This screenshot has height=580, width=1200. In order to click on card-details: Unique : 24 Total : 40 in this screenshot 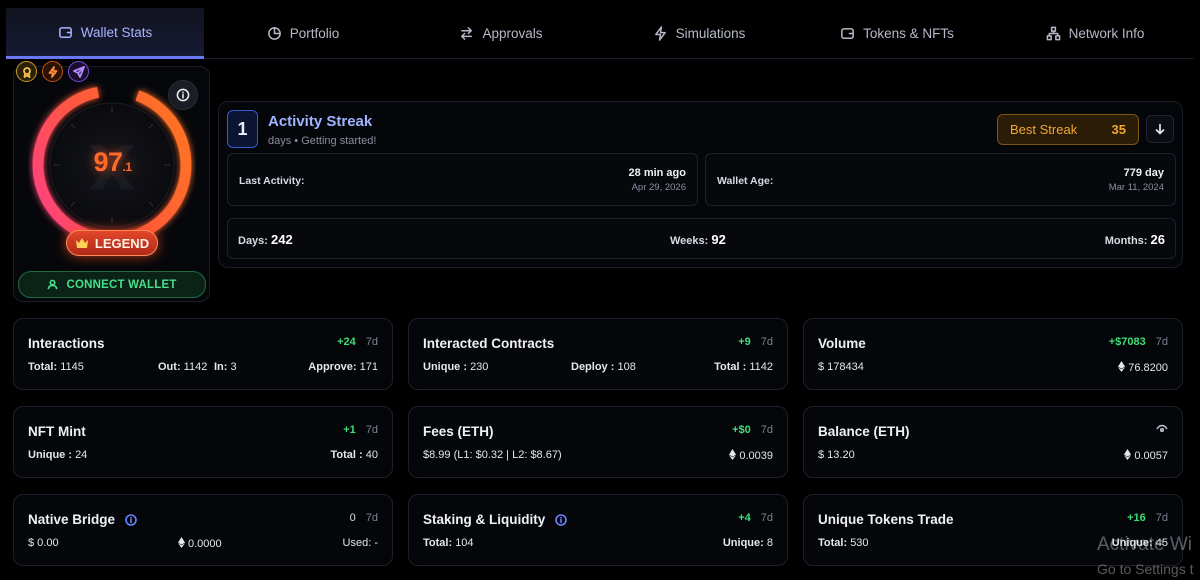, I will do `click(203, 456)`.